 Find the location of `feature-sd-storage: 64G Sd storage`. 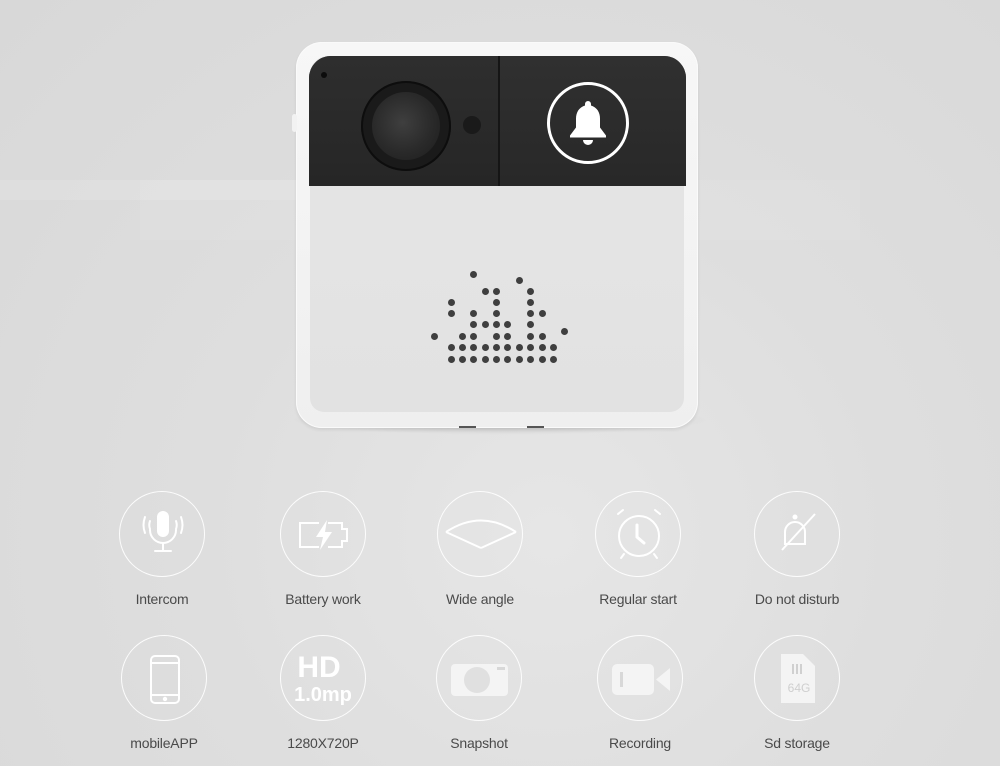

feature-sd-storage: 64G Sd storage is located at coordinates (797, 693).